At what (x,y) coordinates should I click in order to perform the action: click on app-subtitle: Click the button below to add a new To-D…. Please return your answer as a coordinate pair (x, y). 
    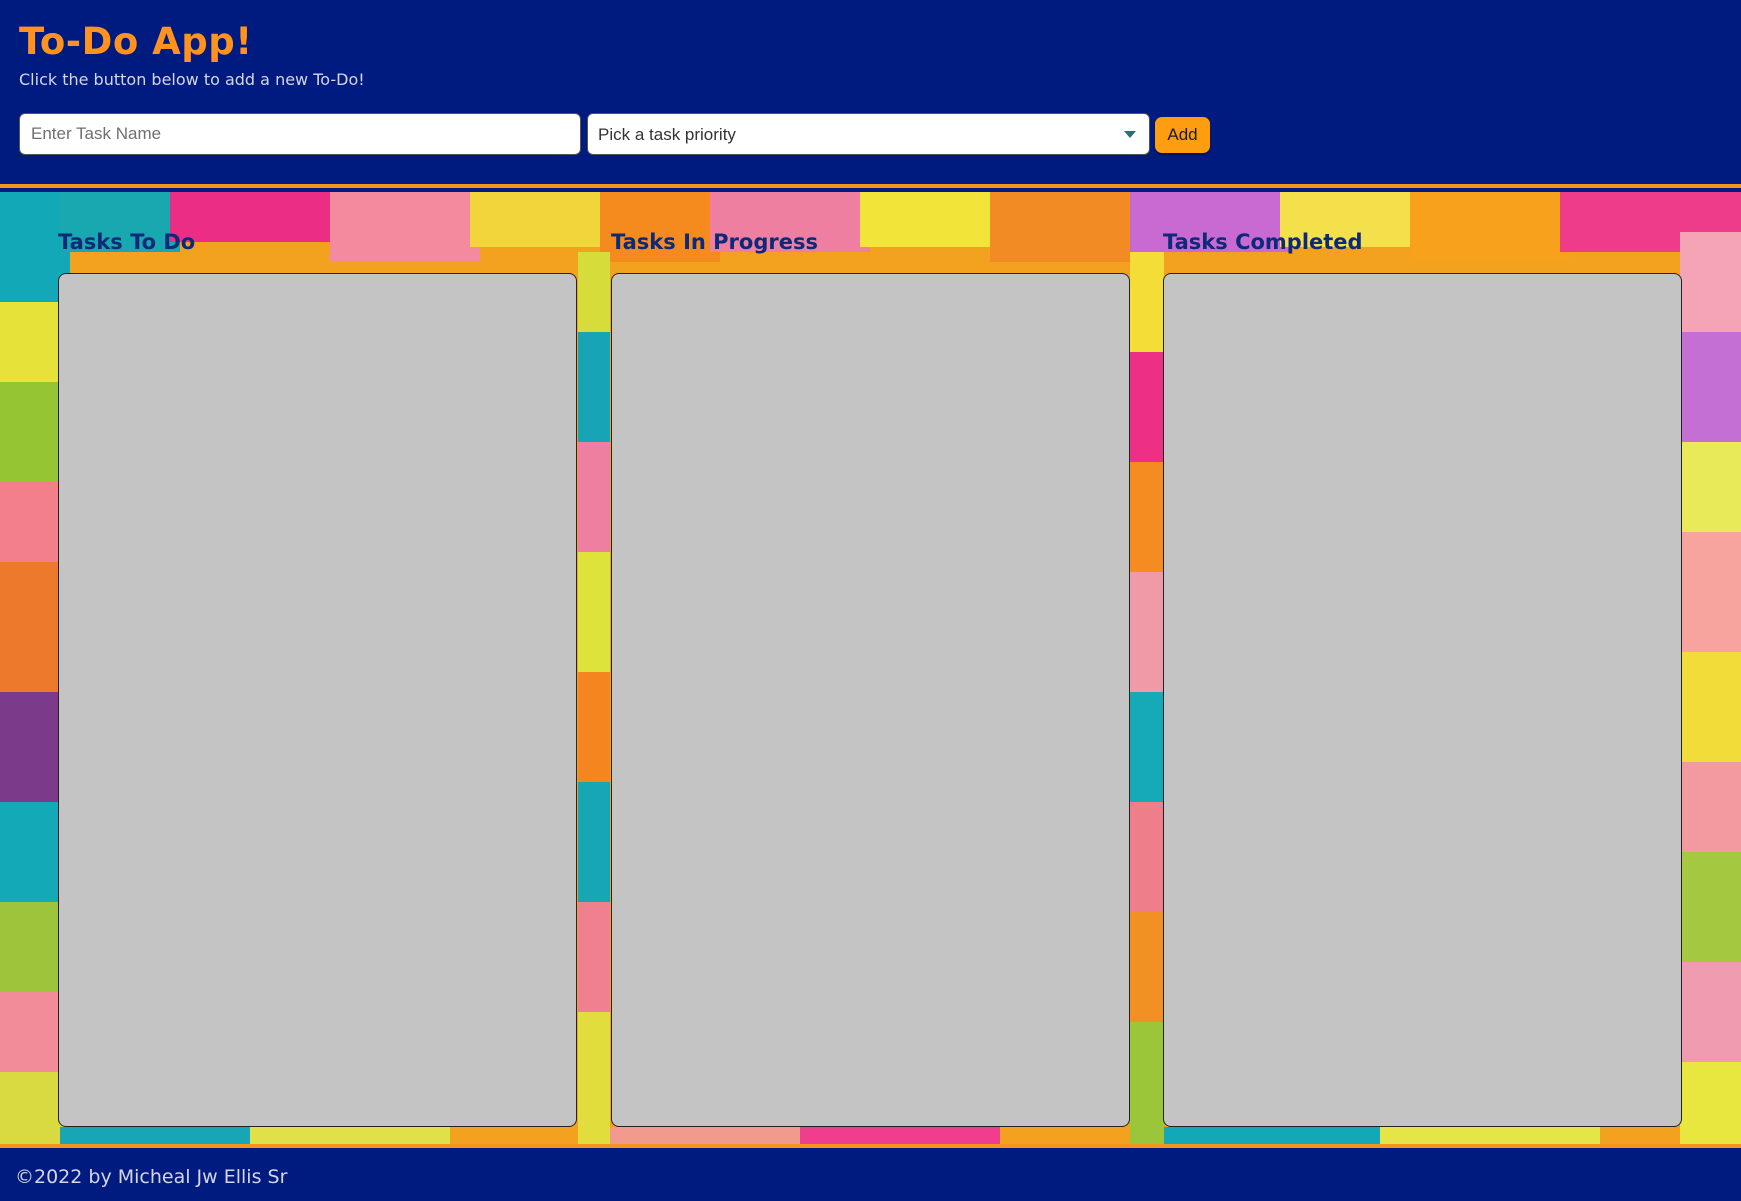
    Looking at the image, I should click on (192, 79).